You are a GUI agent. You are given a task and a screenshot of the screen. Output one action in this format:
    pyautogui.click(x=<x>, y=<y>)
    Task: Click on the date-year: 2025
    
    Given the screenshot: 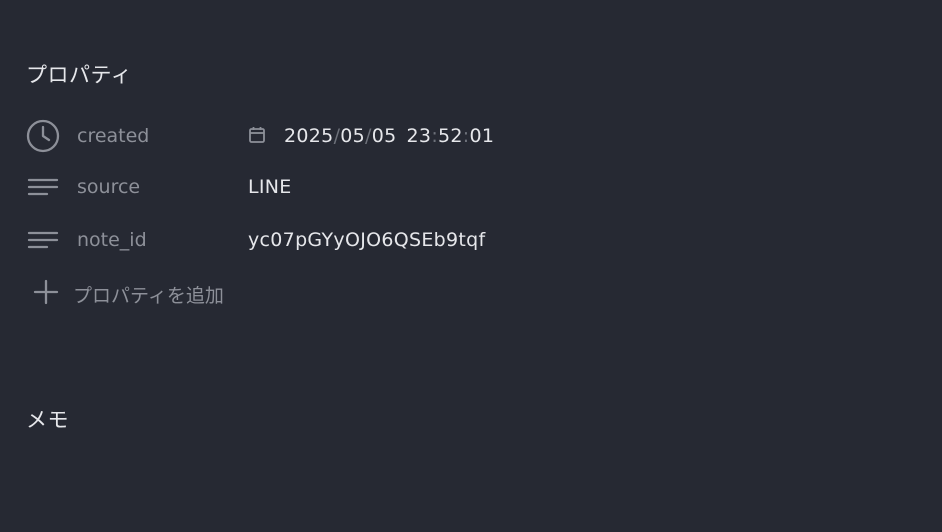 What is the action you would take?
    pyautogui.click(x=309, y=136)
    